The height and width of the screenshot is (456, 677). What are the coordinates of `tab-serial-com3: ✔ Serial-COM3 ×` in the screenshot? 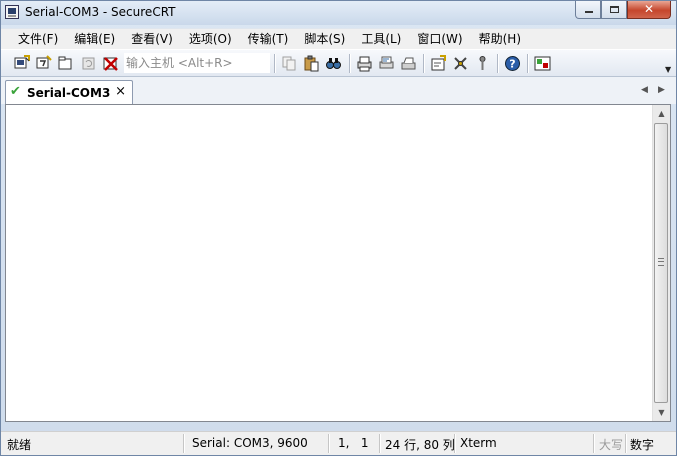 It's located at (69, 92).